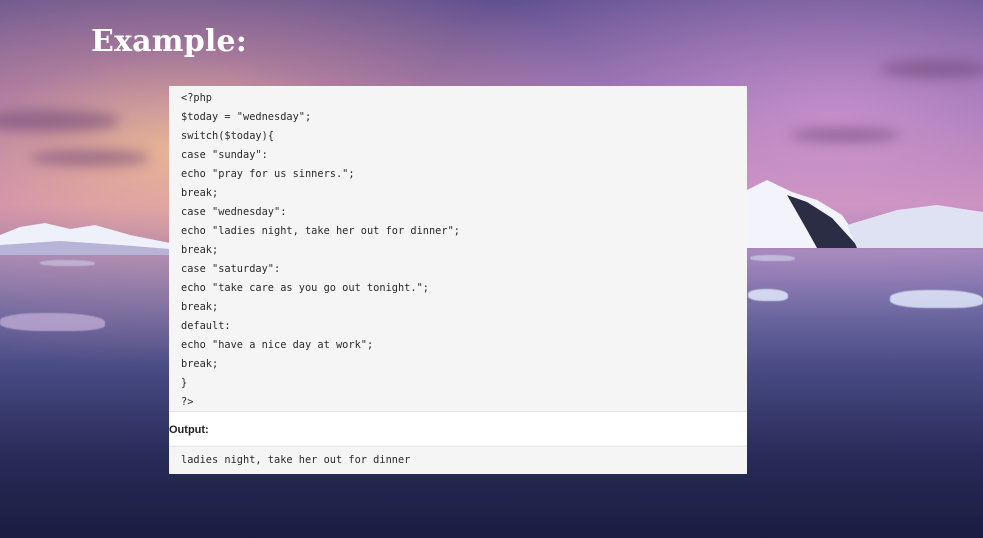 This screenshot has height=538, width=983. Describe the element at coordinates (231, 269) in the screenshot. I see `code-line: case "saturday":` at that location.